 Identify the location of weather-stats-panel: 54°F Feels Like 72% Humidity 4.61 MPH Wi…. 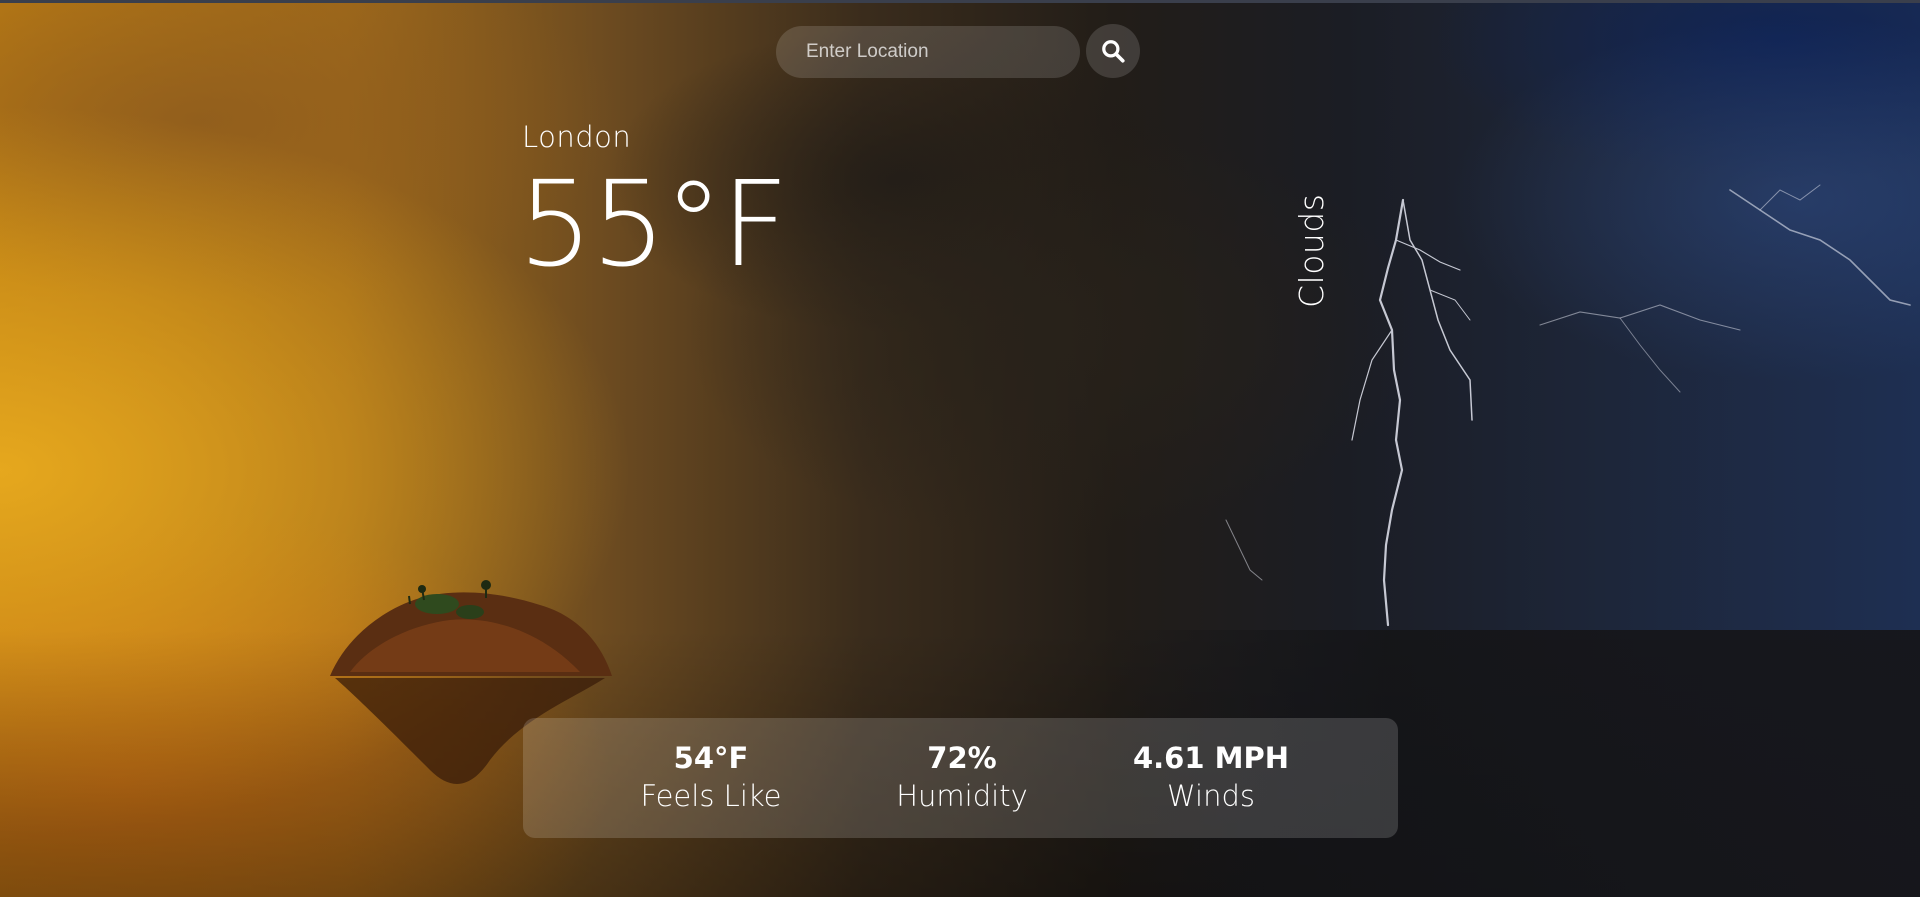
(960, 778).